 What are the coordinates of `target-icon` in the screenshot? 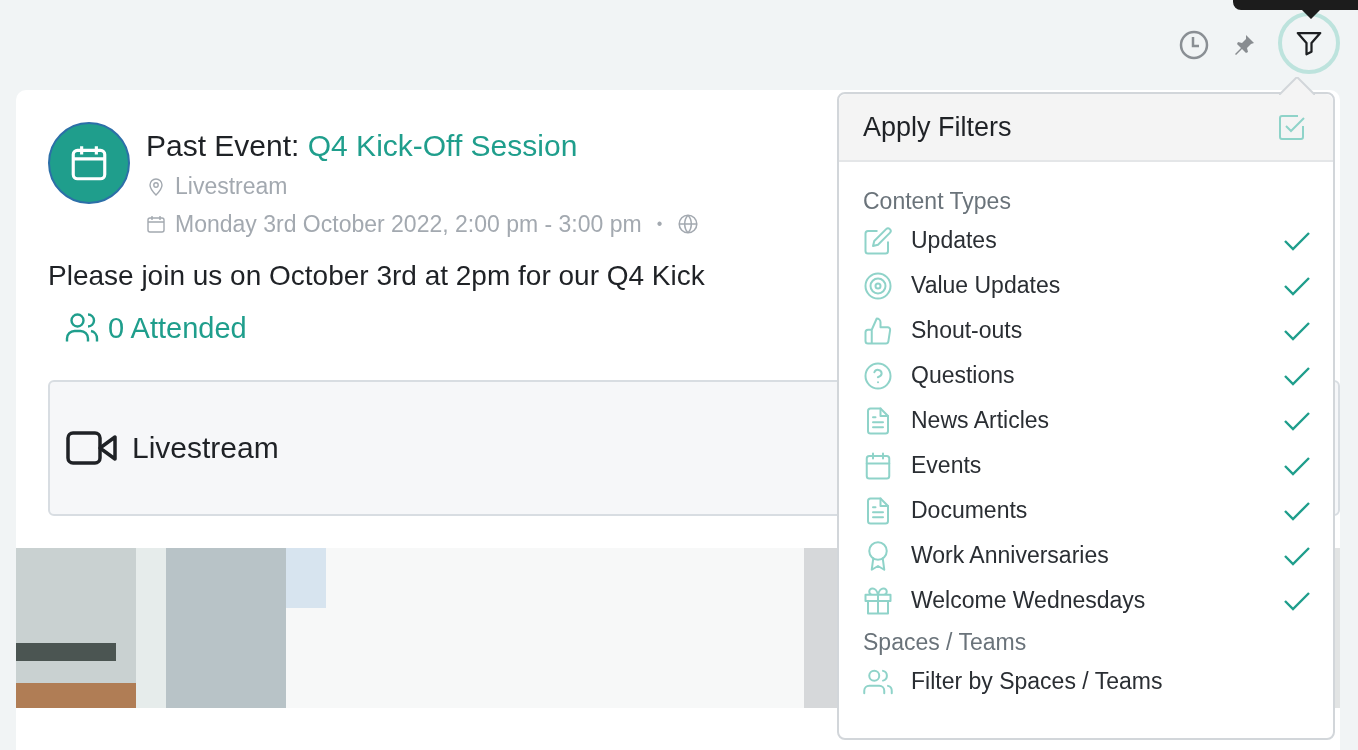 It's located at (878, 285).